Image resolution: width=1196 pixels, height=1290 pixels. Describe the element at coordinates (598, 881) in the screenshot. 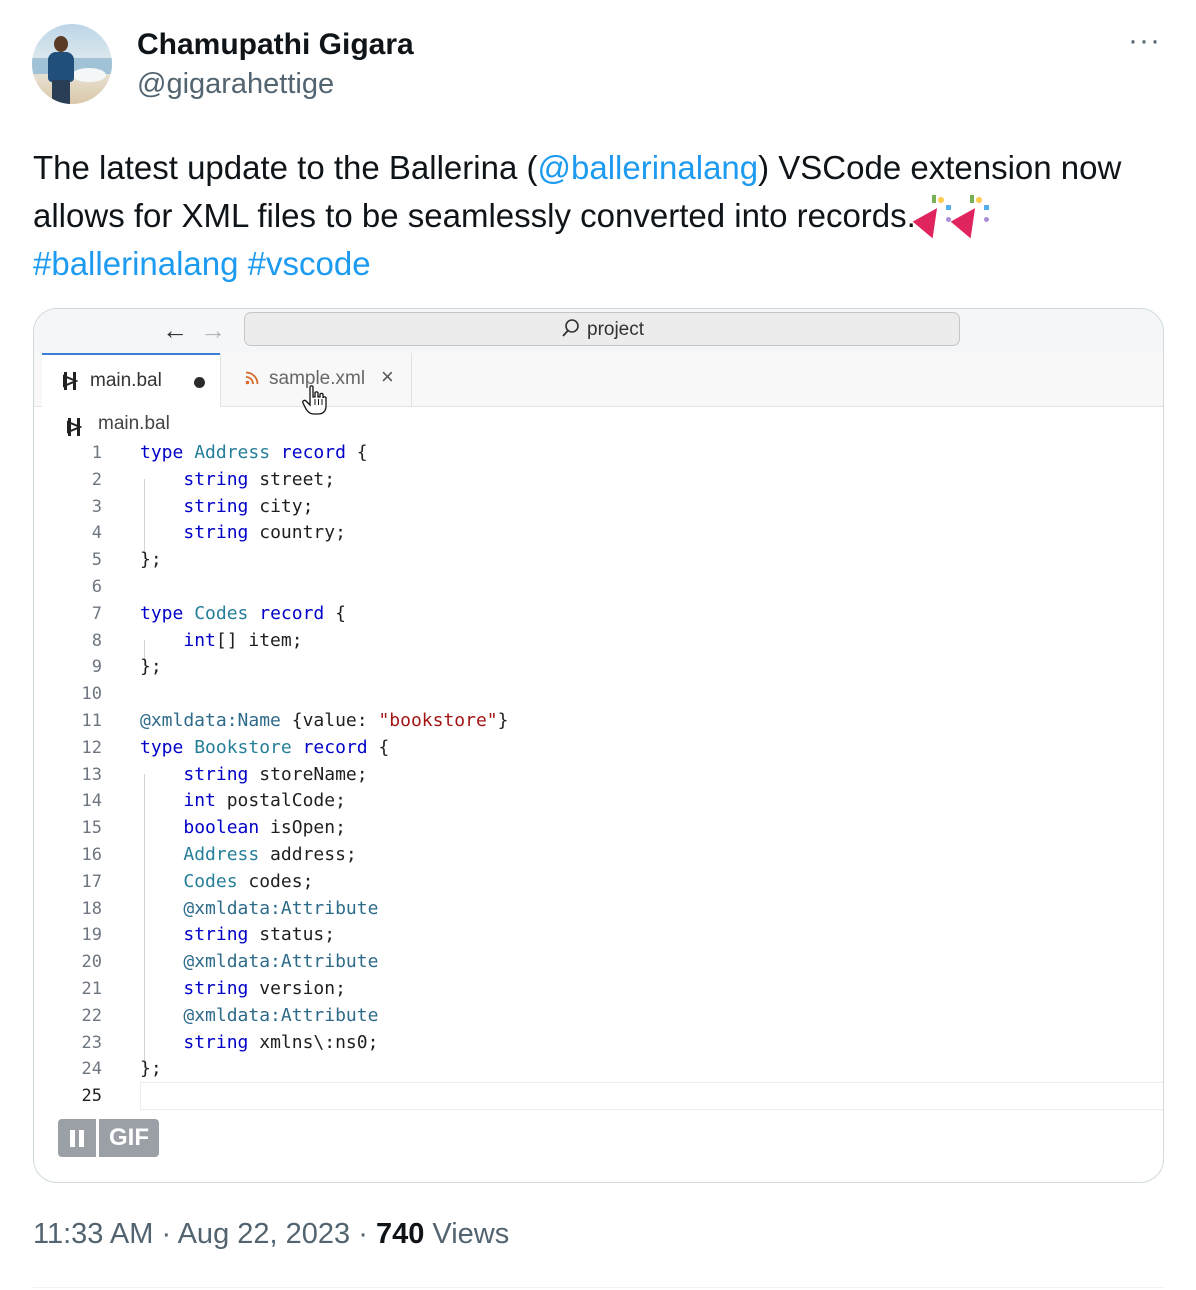

I see `code-line: 17 Codes codes;` at that location.